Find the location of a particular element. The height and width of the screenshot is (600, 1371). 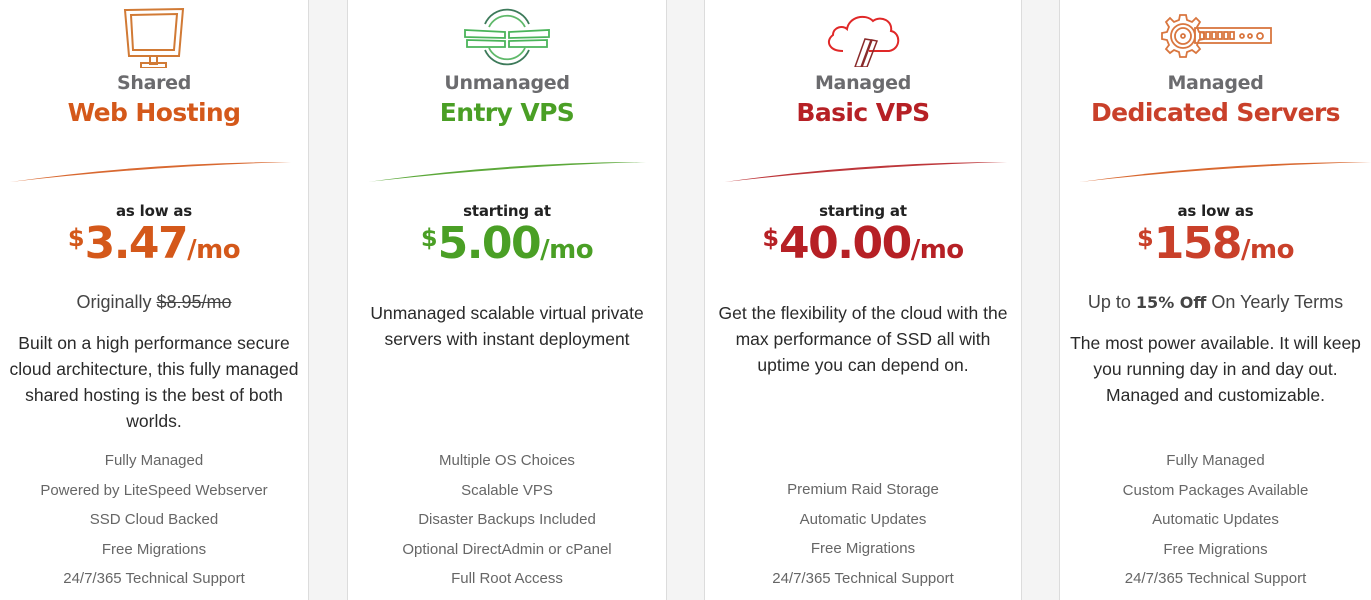

feature-item: Powered by LiteSpeed Webserver is located at coordinates (154, 490).